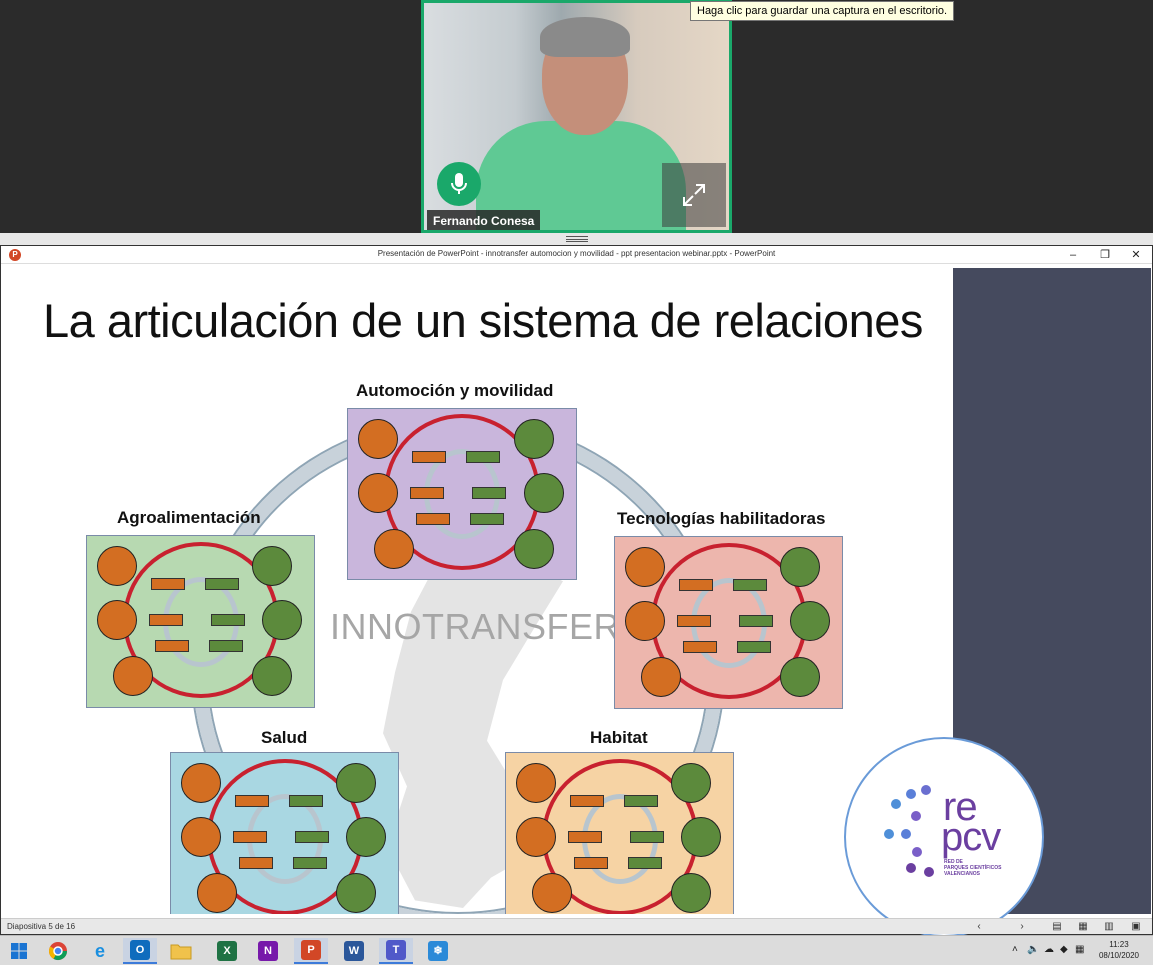 This screenshot has width=1153, height=965. I want to click on taskbar-internet-explorer: e, so click(100, 951).